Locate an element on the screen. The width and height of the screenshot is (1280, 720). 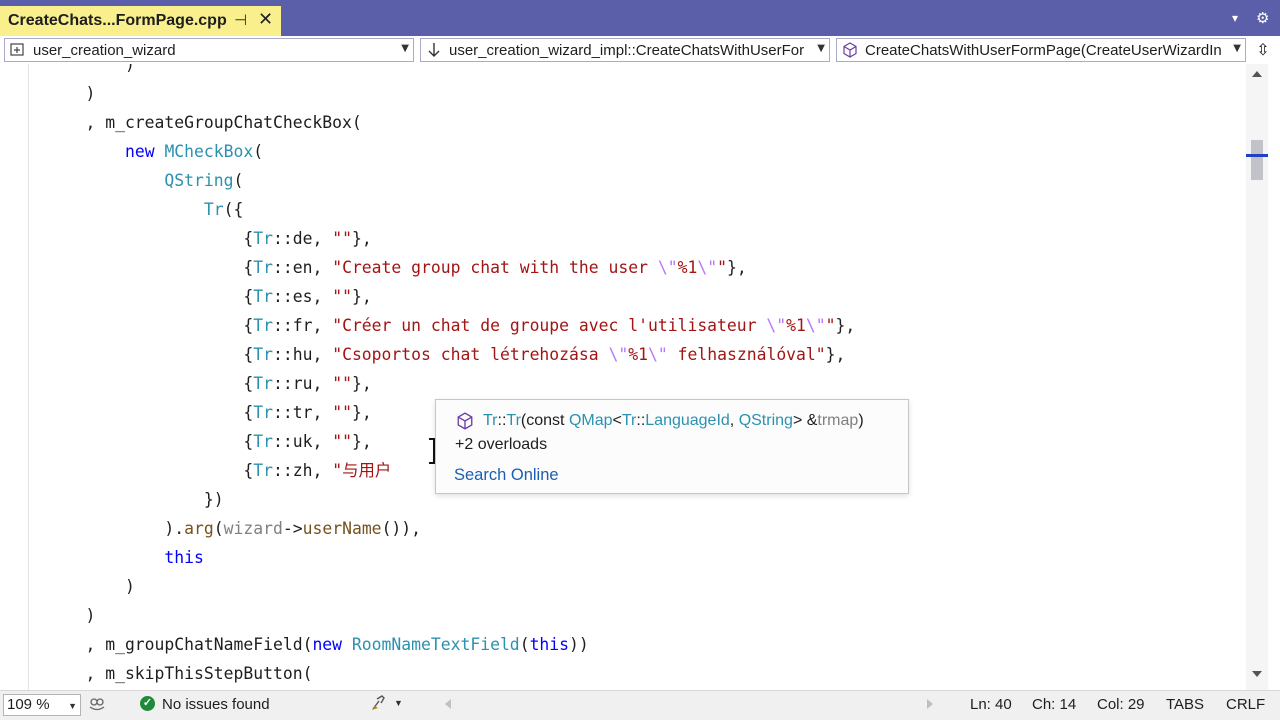
code-line: Tr({ is located at coordinates (145, 209).